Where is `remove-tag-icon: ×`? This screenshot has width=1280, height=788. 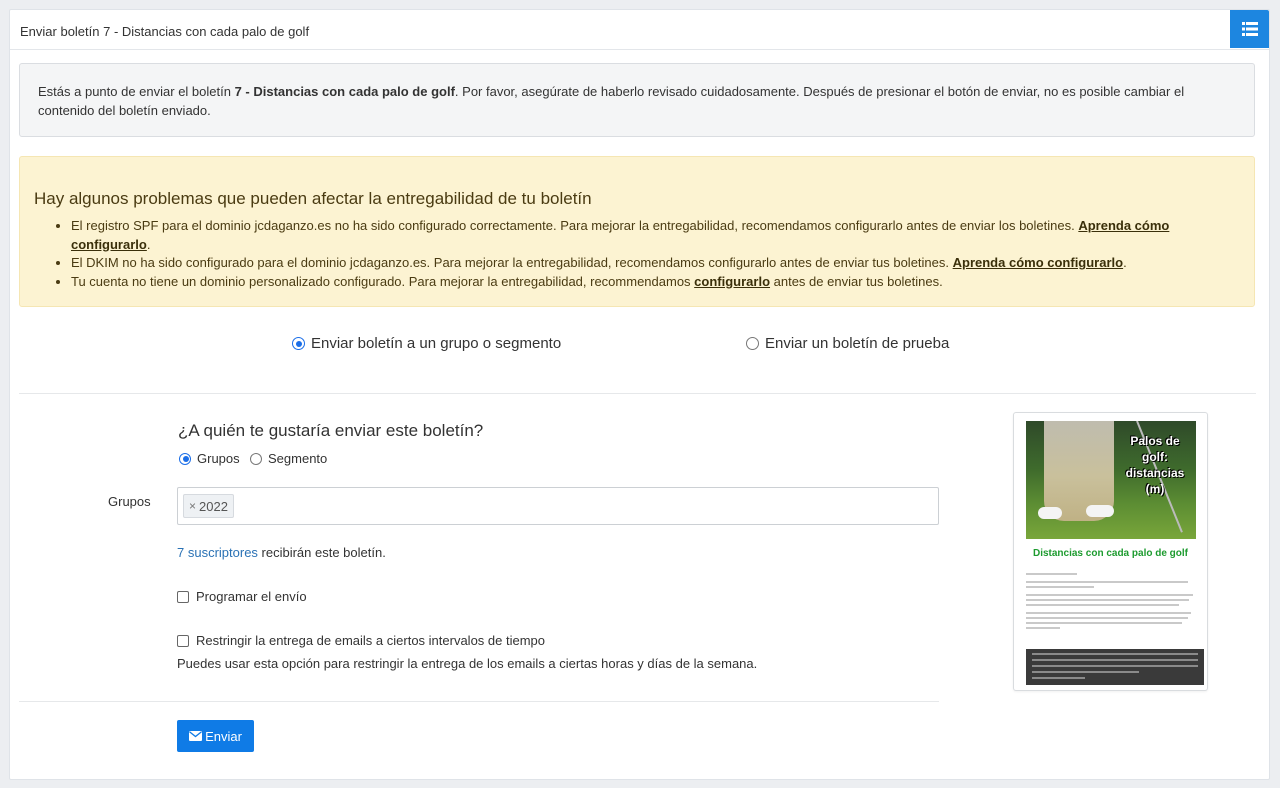
remove-tag-icon: × is located at coordinates (192, 506).